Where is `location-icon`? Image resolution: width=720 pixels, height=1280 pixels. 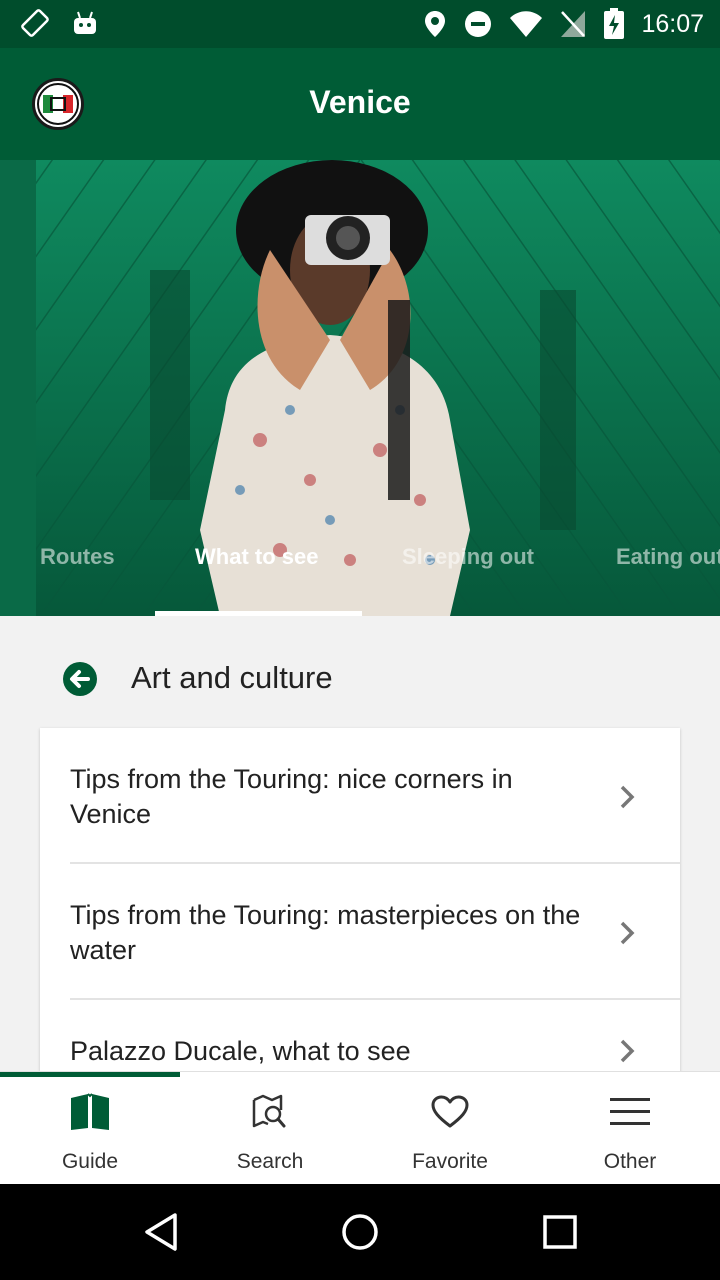
location-icon is located at coordinates (435, 24).